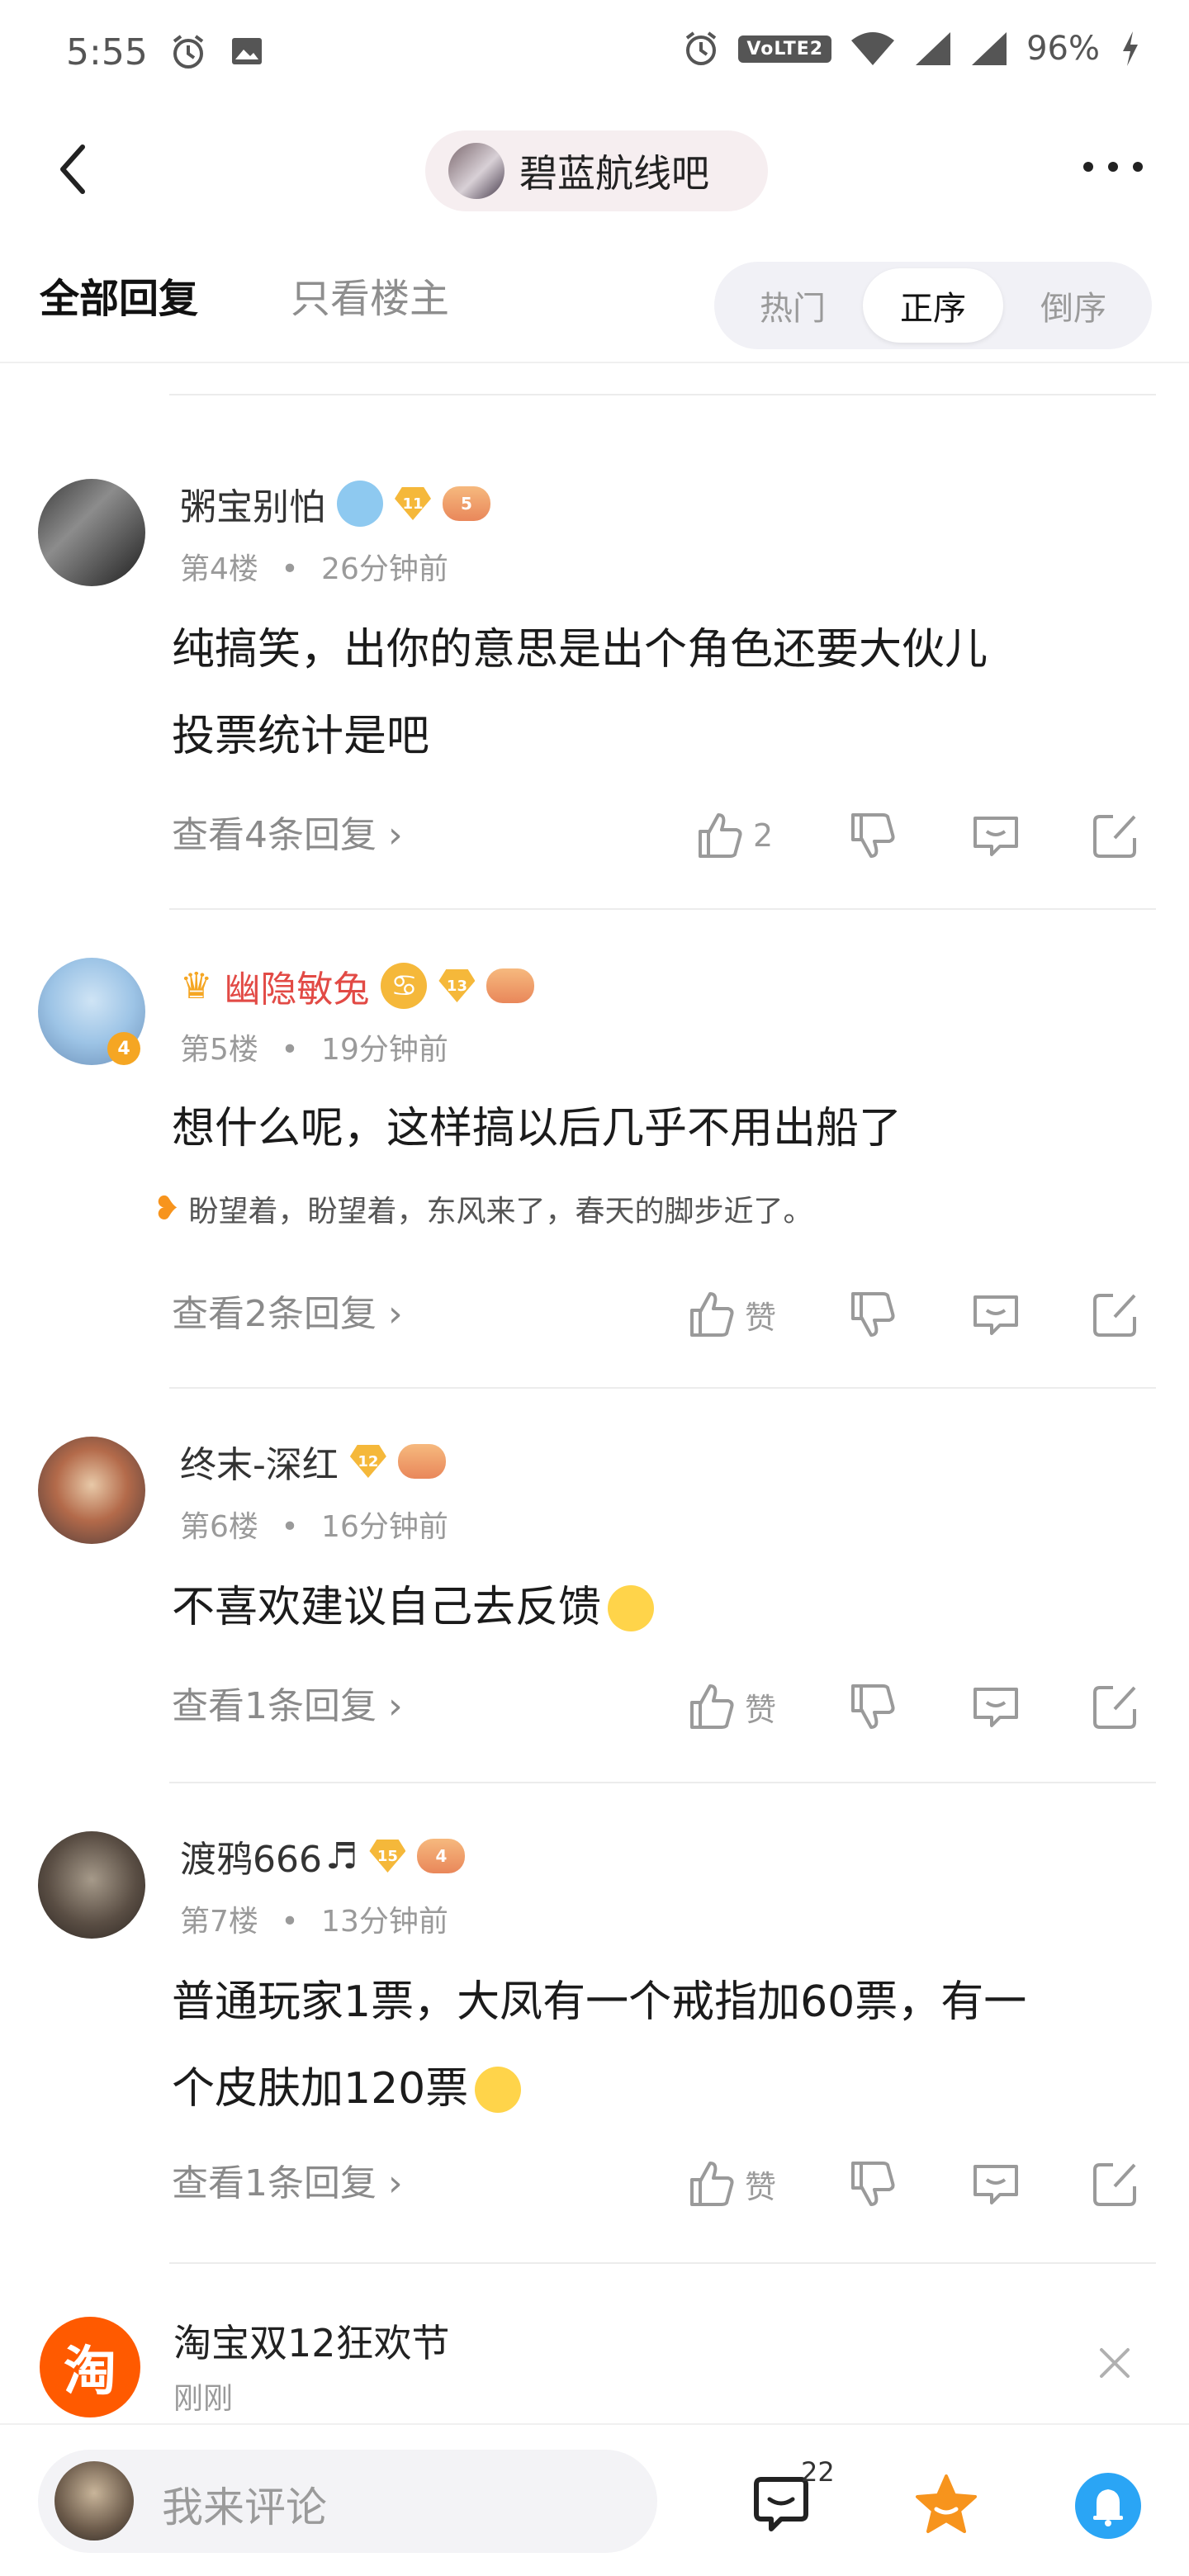 Image resolution: width=1189 pixels, height=2576 pixels. Describe the element at coordinates (413, 503) in the screenshot. I see `level-badge: 11` at that location.